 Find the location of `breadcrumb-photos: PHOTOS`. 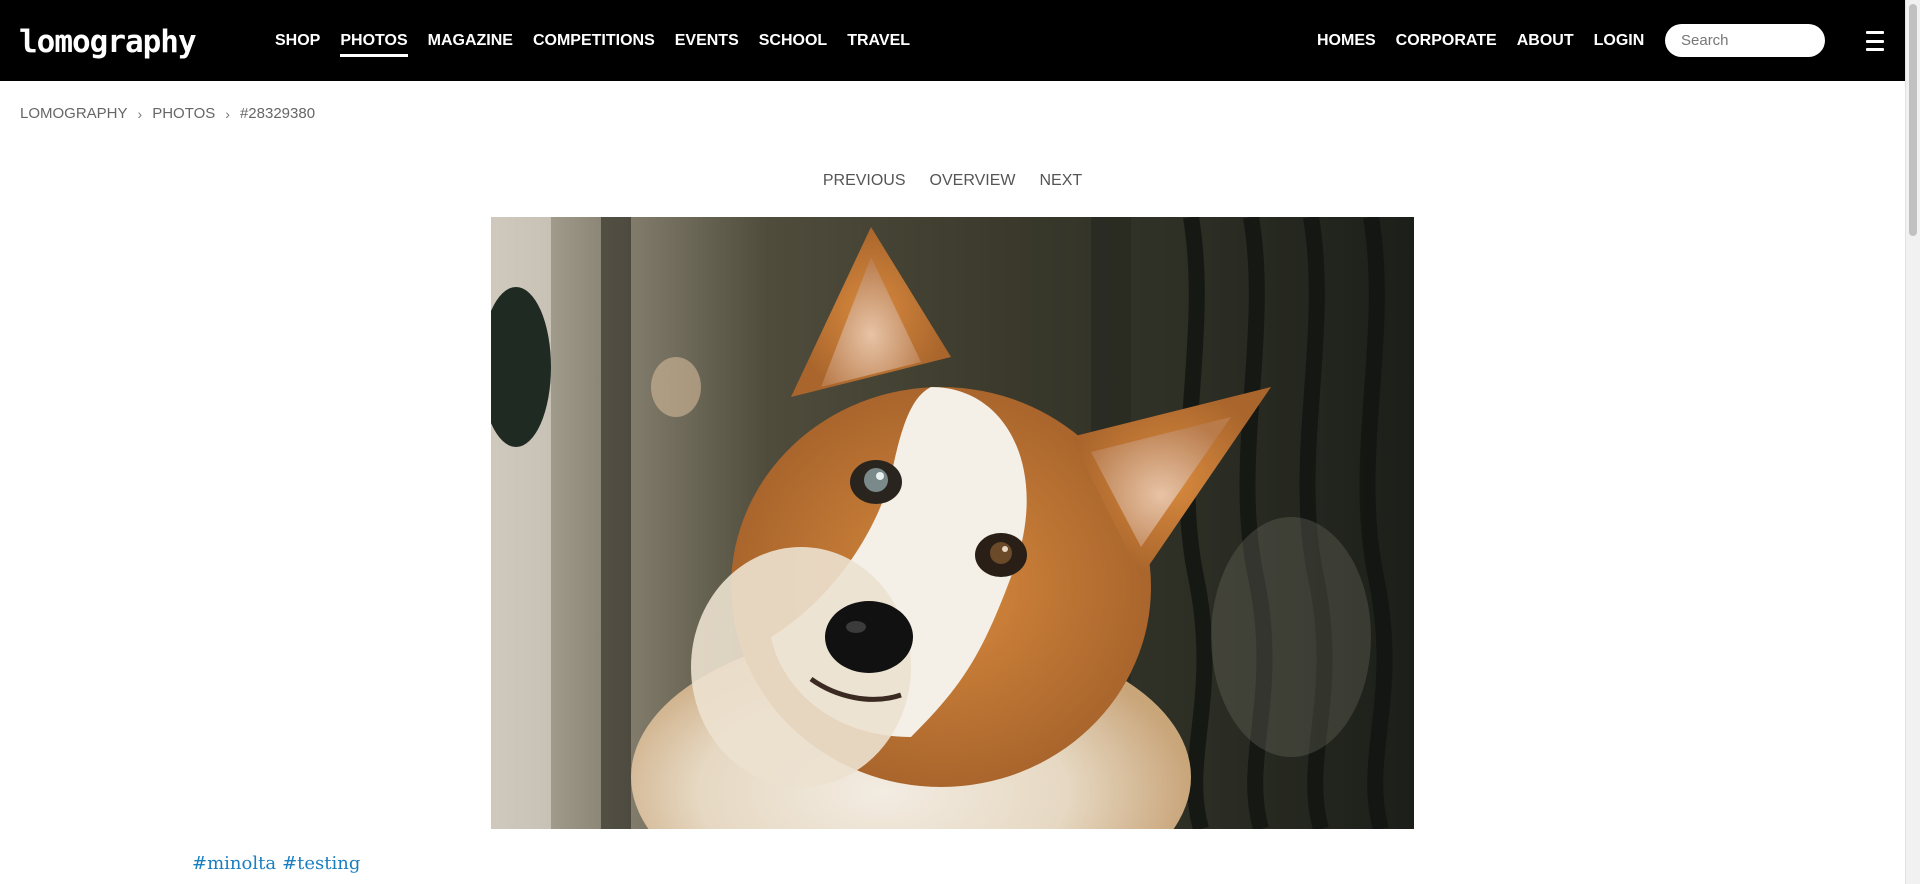

breadcrumb-photos: PHOTOS is located at coordinates (183, 113).